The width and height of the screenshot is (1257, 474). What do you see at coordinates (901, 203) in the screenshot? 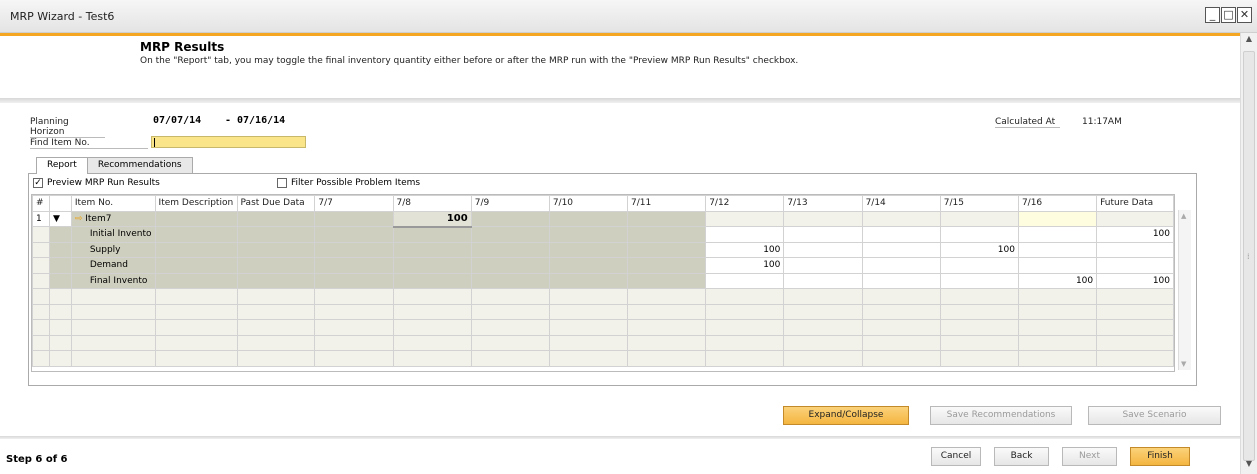
I see `column-header: 7/14` at bounding box center [901, 203].